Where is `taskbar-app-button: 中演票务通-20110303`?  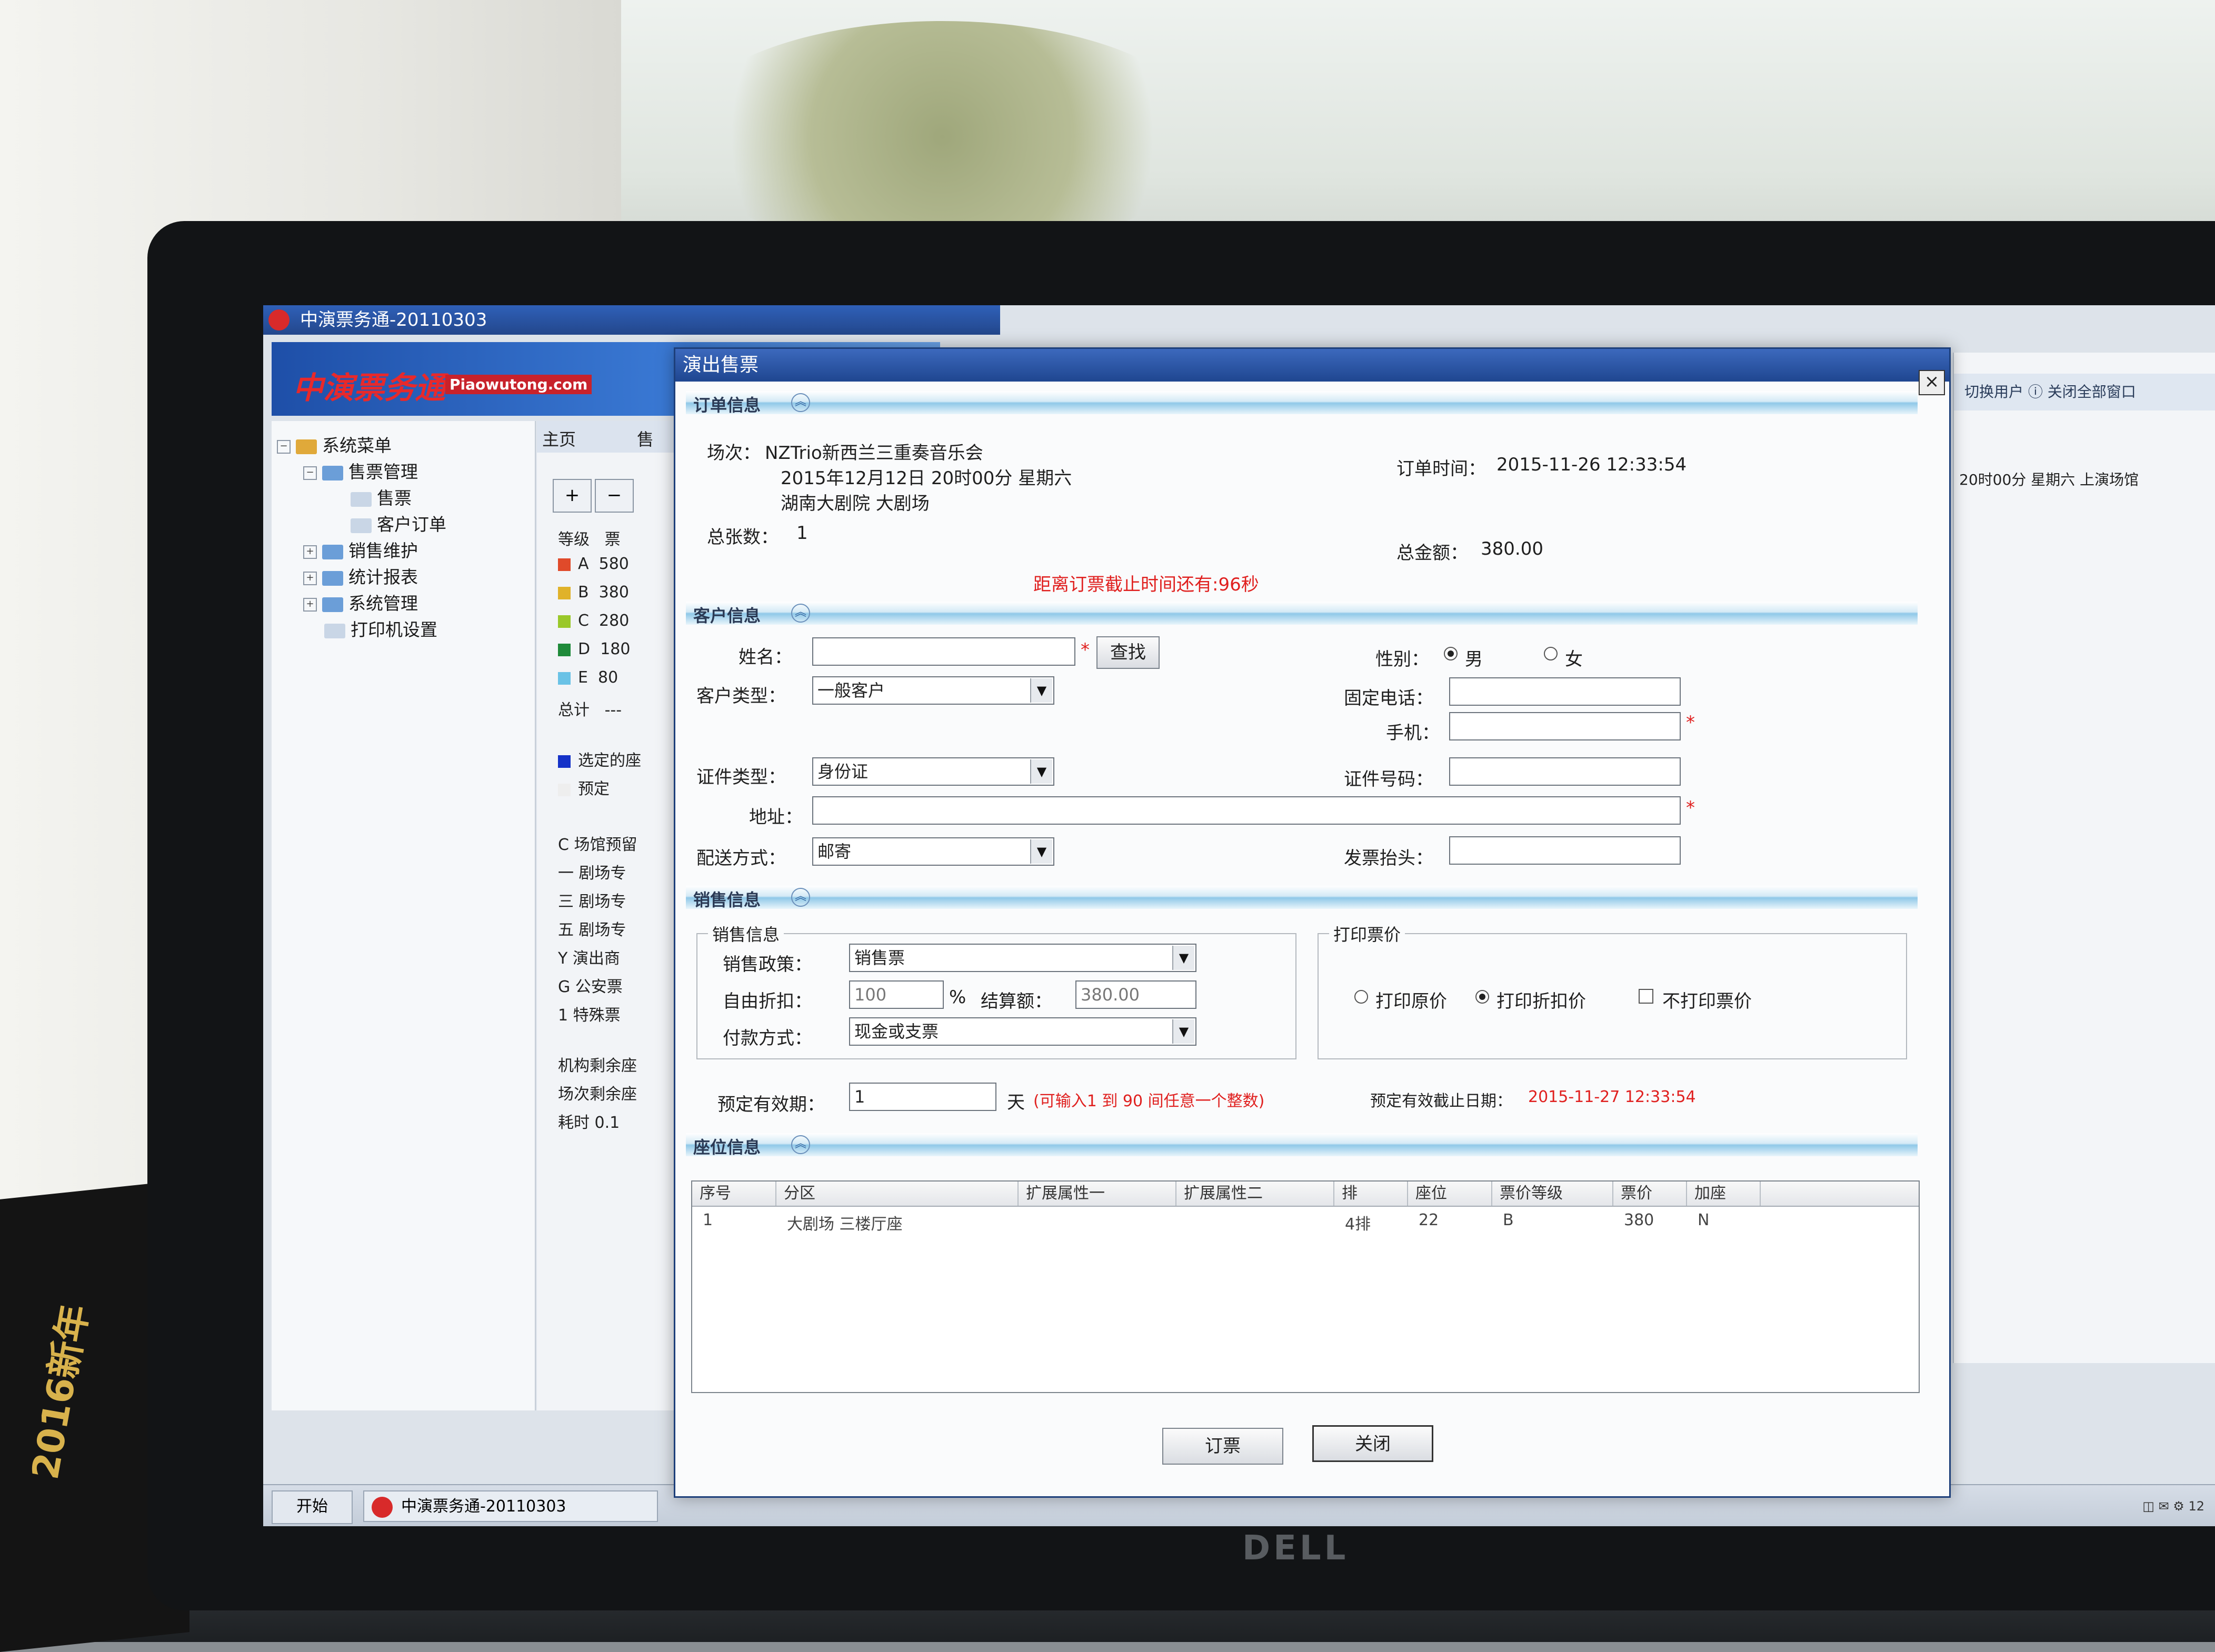
taskbar-app-button: 中演票务通-20110303 is located at coordinates (510, 1506).